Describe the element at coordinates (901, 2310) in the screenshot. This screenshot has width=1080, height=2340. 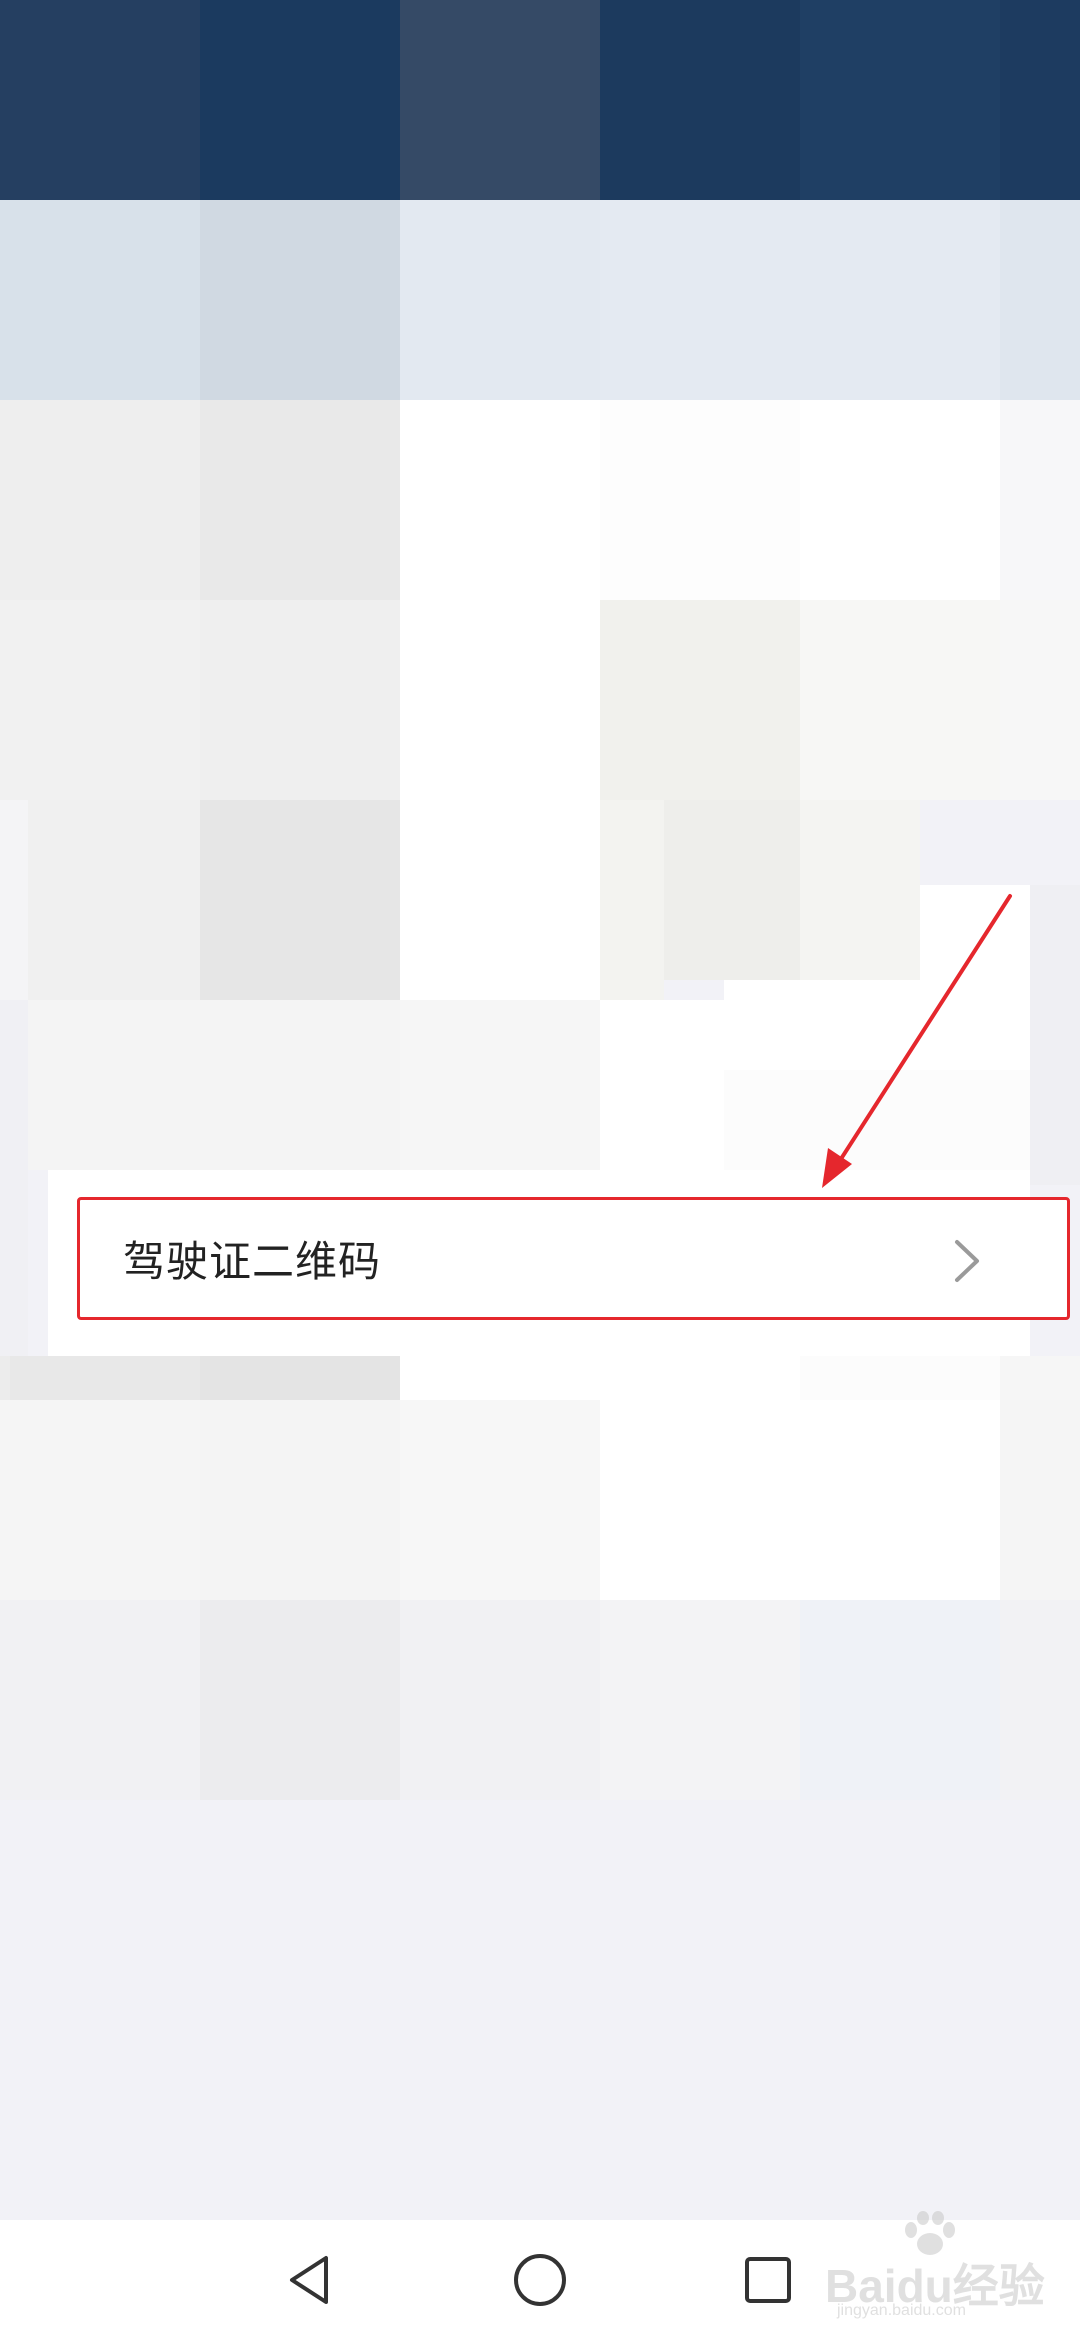
I see `watermark-url: jingyan.baidu.com` at that location.